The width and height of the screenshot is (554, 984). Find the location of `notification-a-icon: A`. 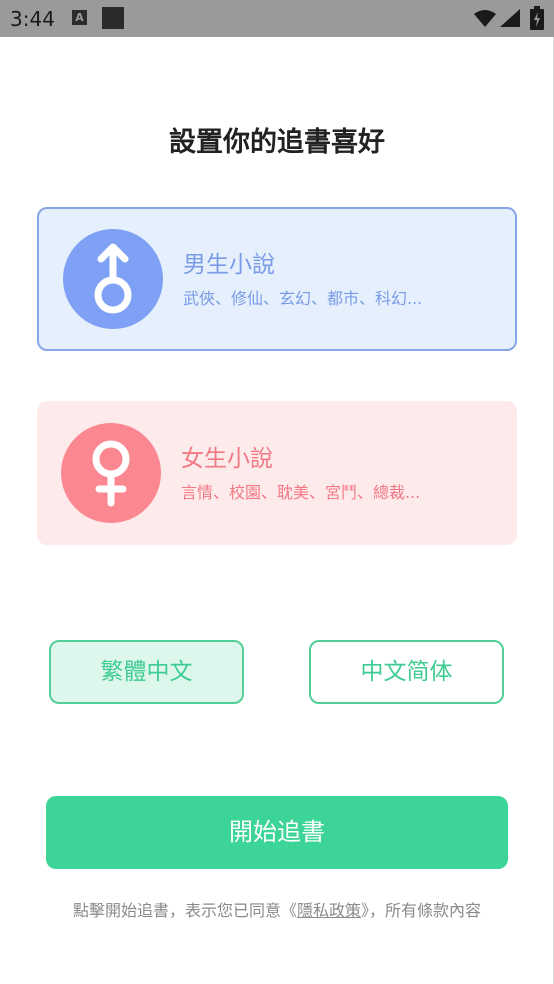

notification-a-icon: A is located at coordinates (79, 17).